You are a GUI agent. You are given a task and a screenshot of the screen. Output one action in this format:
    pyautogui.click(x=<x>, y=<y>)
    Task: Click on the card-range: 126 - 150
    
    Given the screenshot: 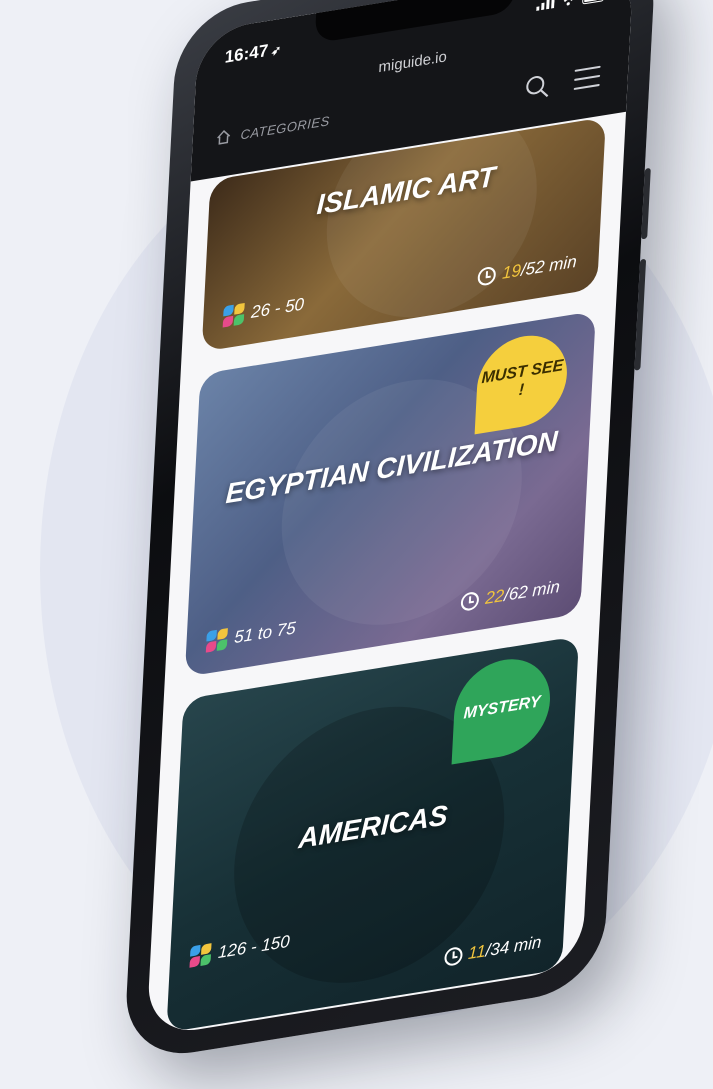 What is the action you would take?
    pyautogui.click(x=239, y=950)
    